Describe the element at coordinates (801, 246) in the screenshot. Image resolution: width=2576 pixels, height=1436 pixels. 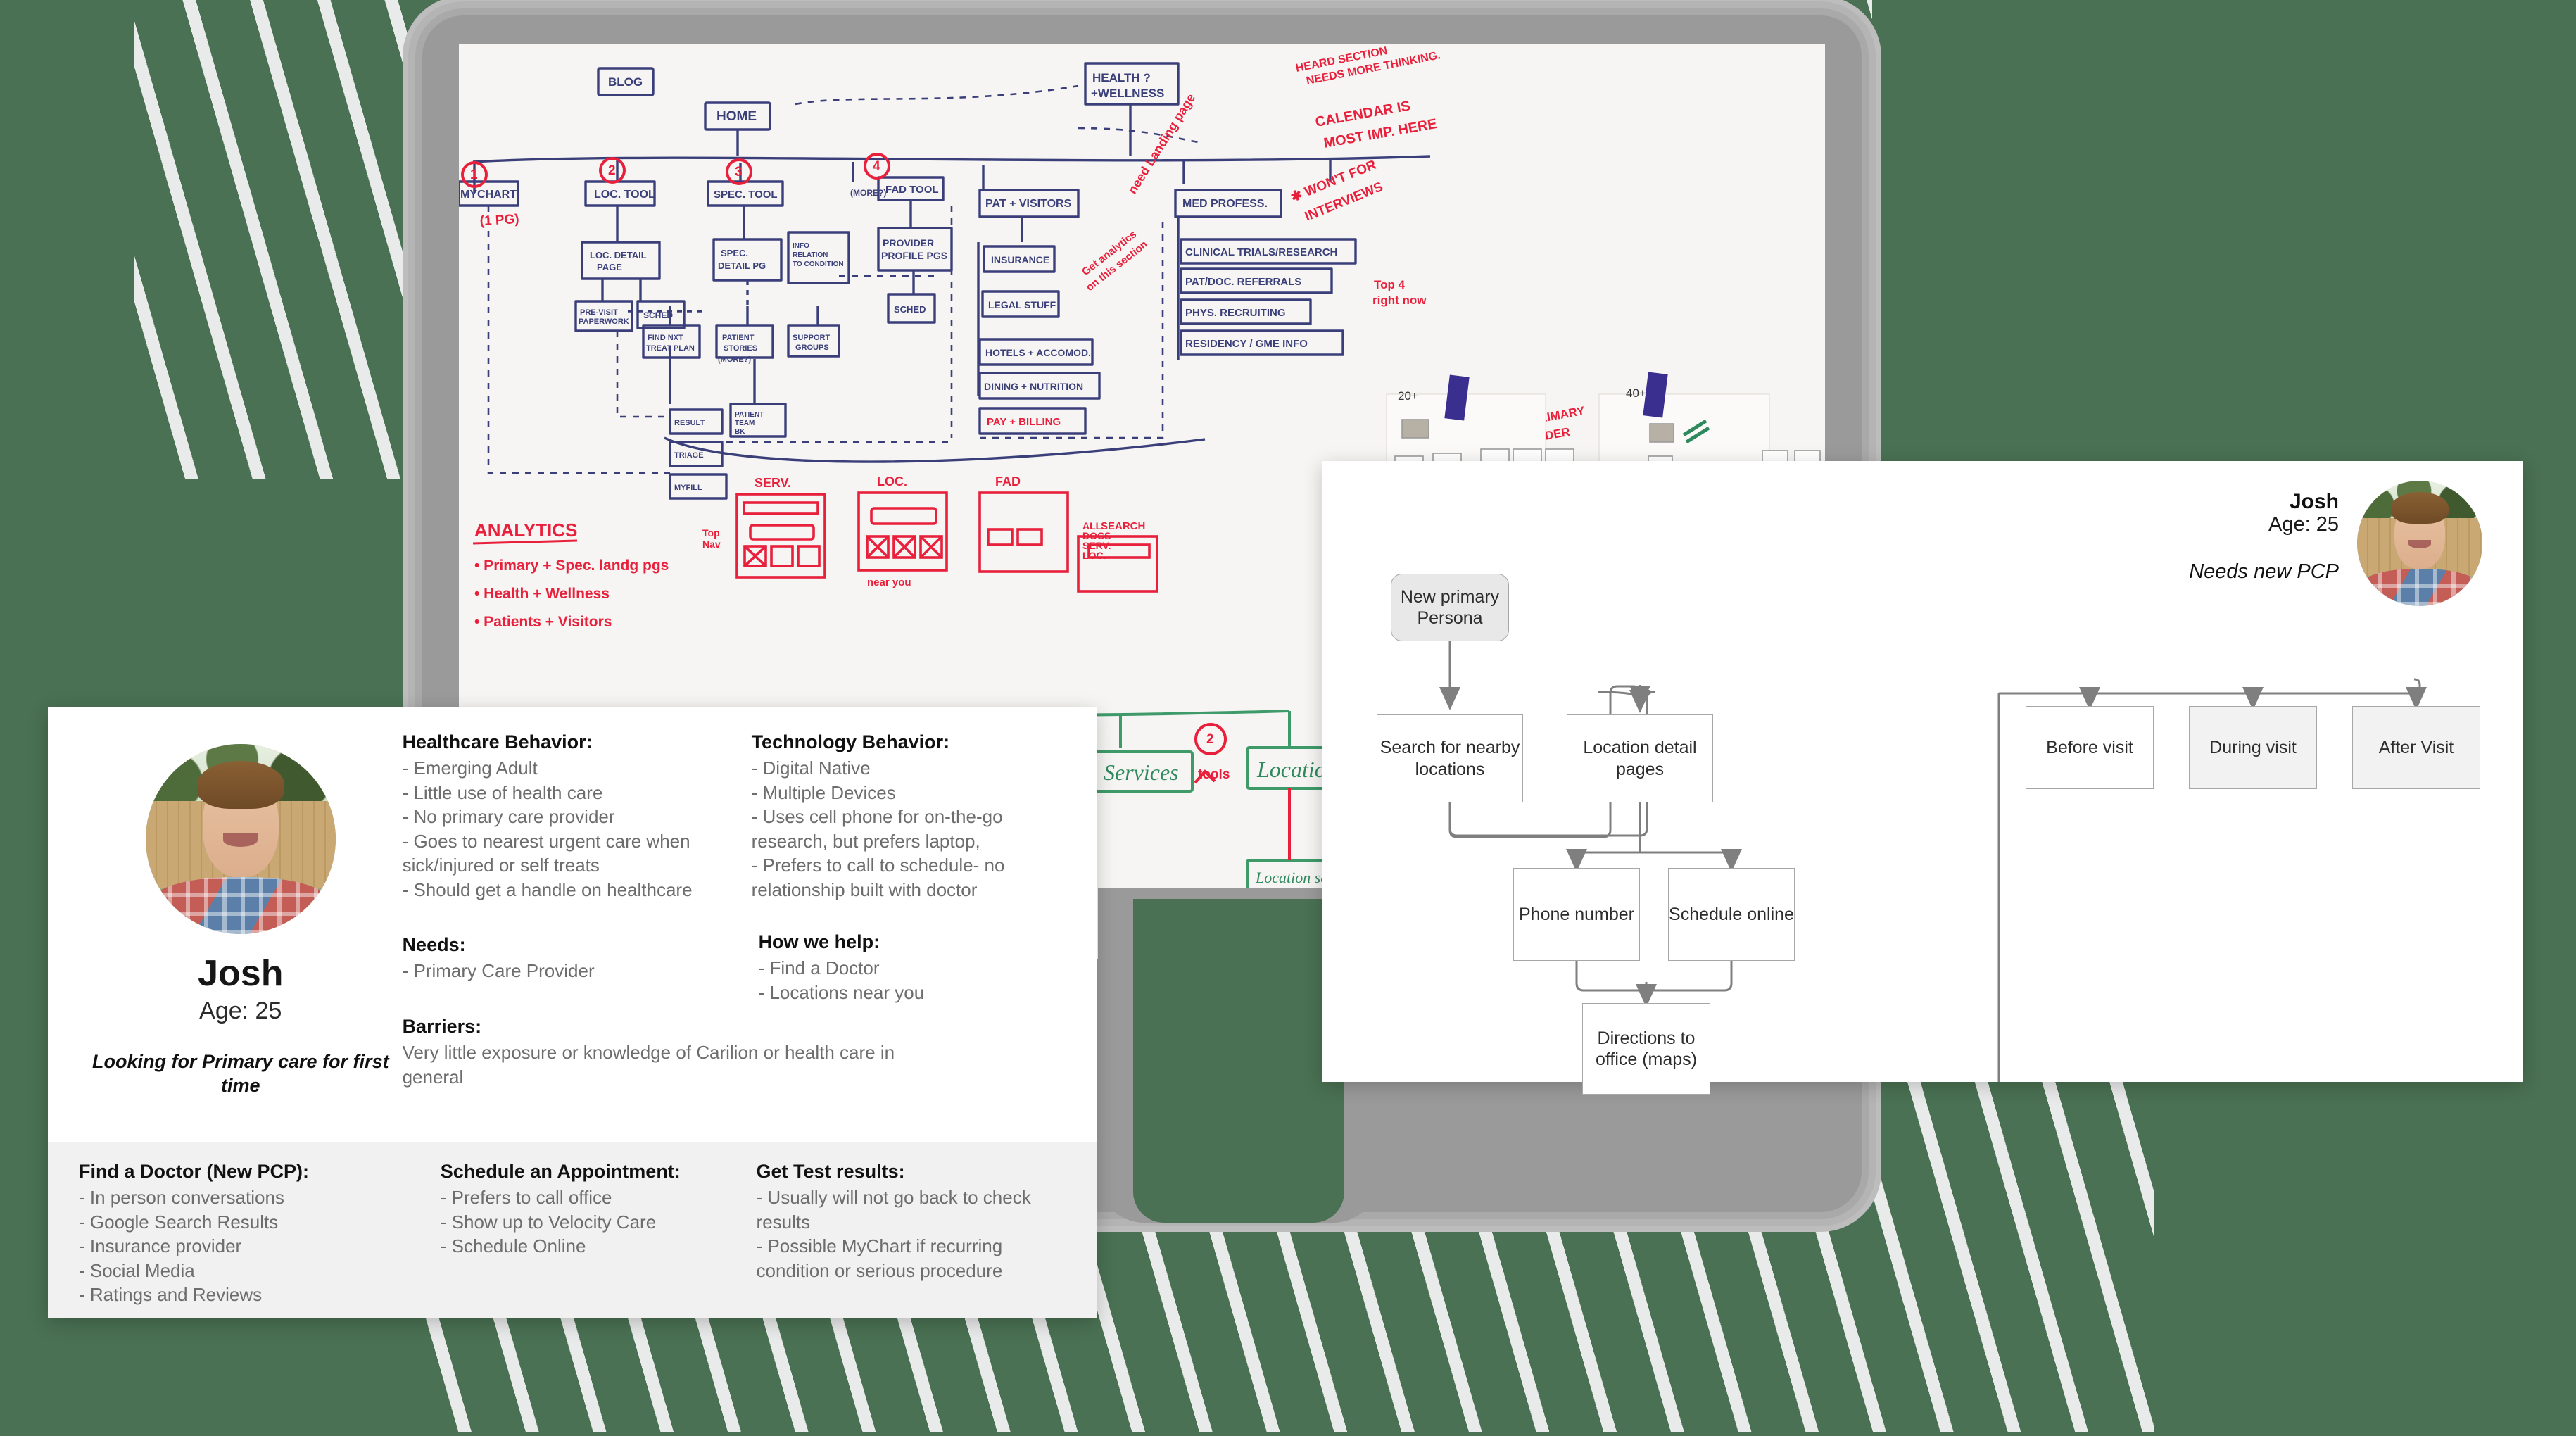
I see `svg-text: INFO` at that location.